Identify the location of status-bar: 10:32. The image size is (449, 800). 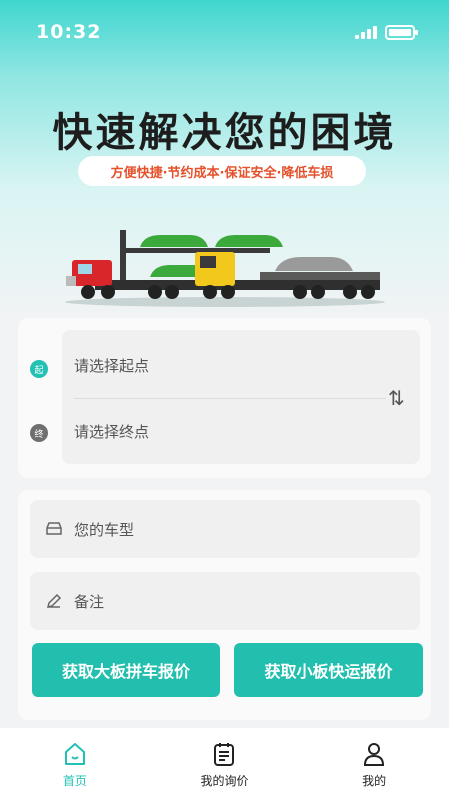
(224, 32).